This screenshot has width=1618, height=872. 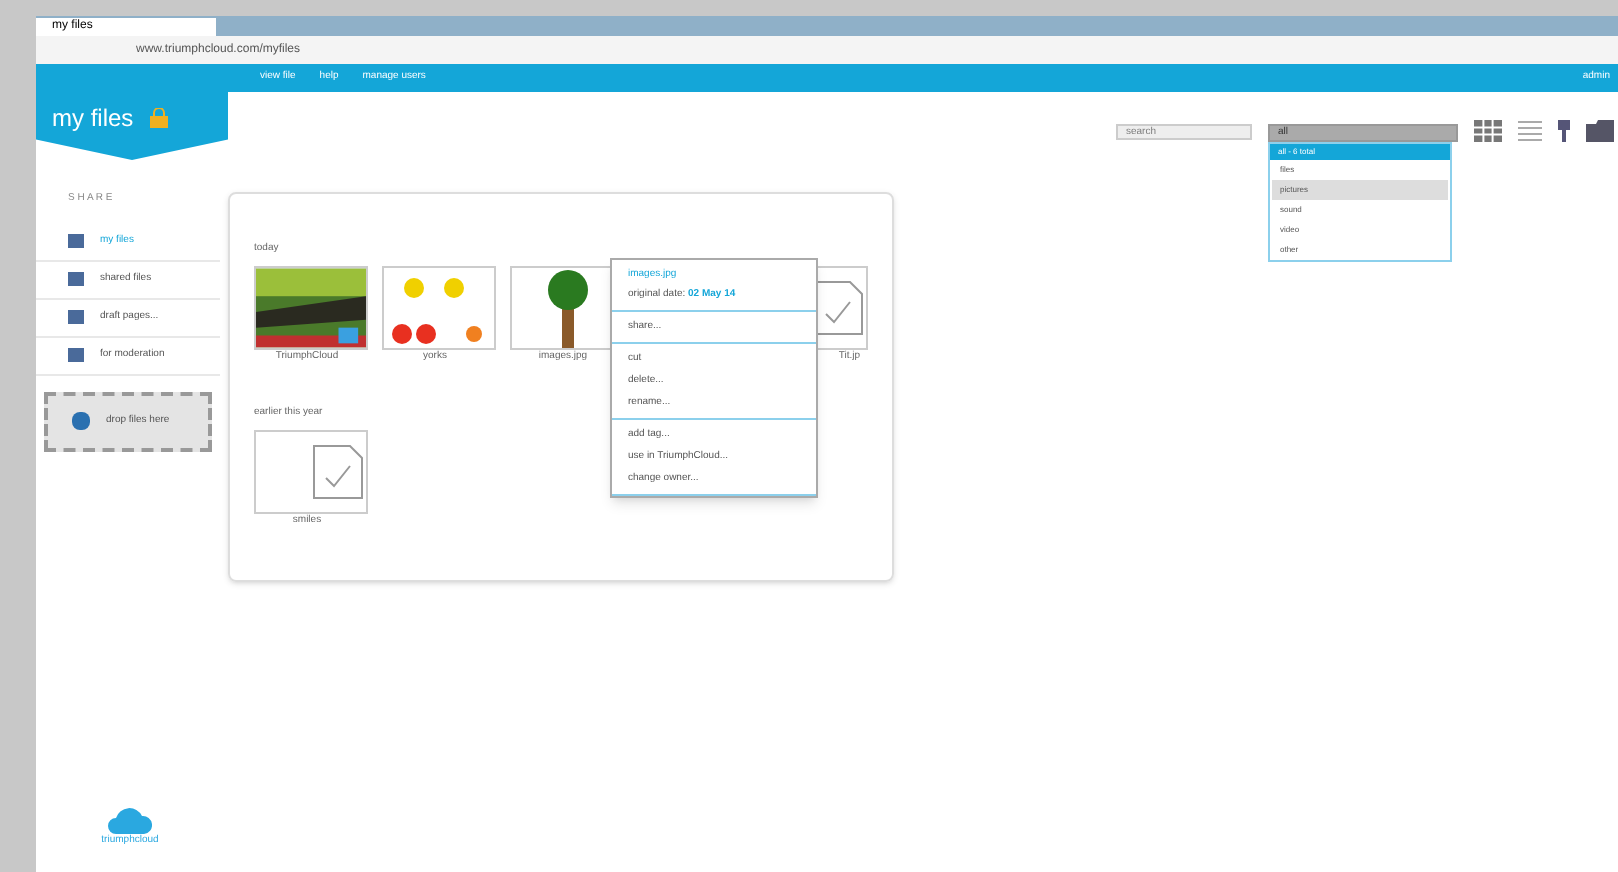 I want to click on cloud-icon, so click(x=130, y=819).